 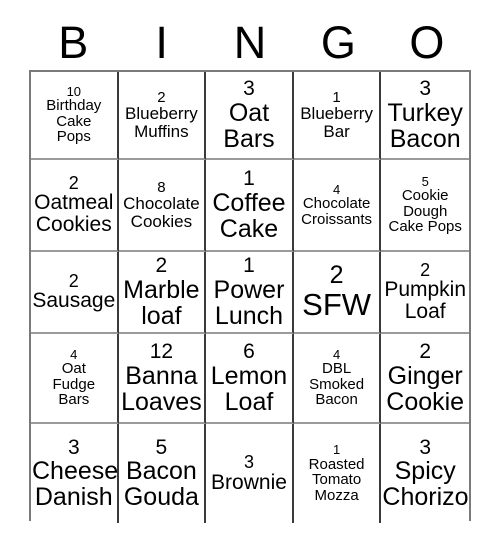 I want to click on bingo-cell: 2 Ginger Cookie, so click(x=425, y=379).